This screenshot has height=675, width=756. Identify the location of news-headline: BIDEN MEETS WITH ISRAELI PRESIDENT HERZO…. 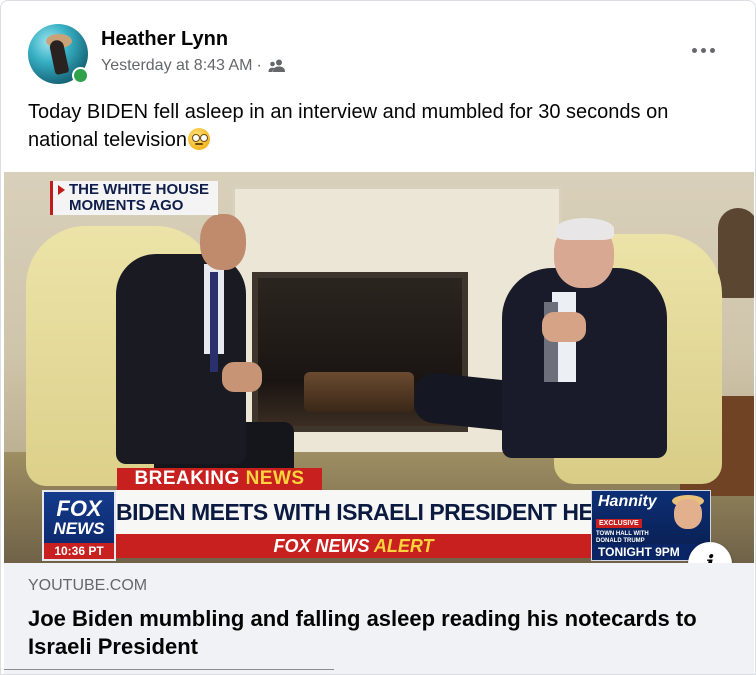
(353, 512).